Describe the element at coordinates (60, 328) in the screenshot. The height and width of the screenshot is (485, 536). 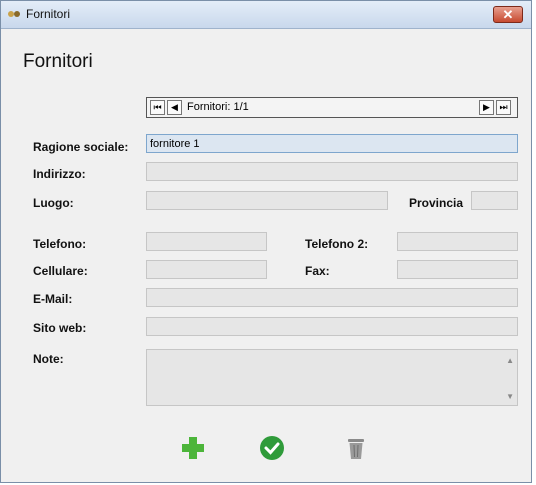
I see `sito-web-label: Sito web:` at that location.